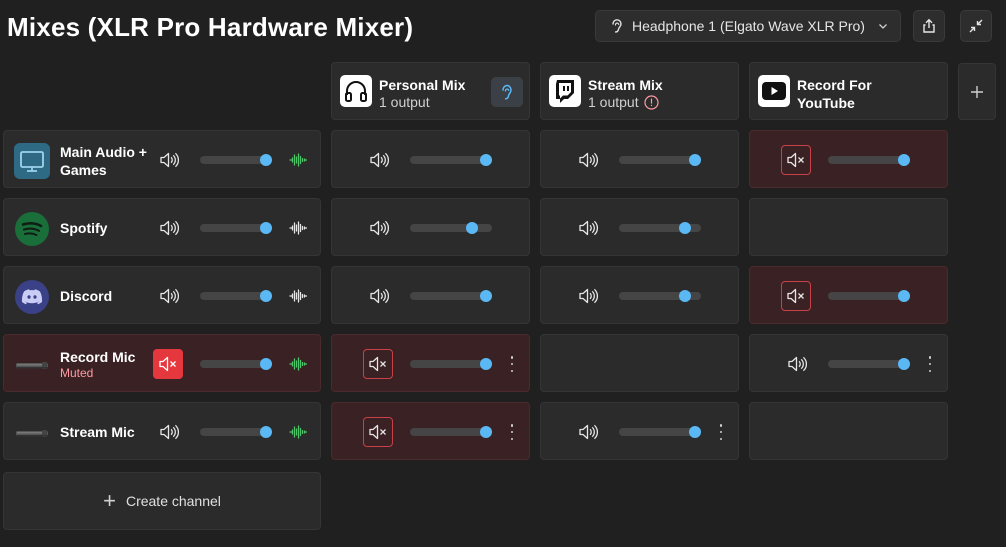  What do you see at coordinates (404, 102) in the screenshot?
I see `mix-output-count: 1 output` at bounding box center [404, 102].